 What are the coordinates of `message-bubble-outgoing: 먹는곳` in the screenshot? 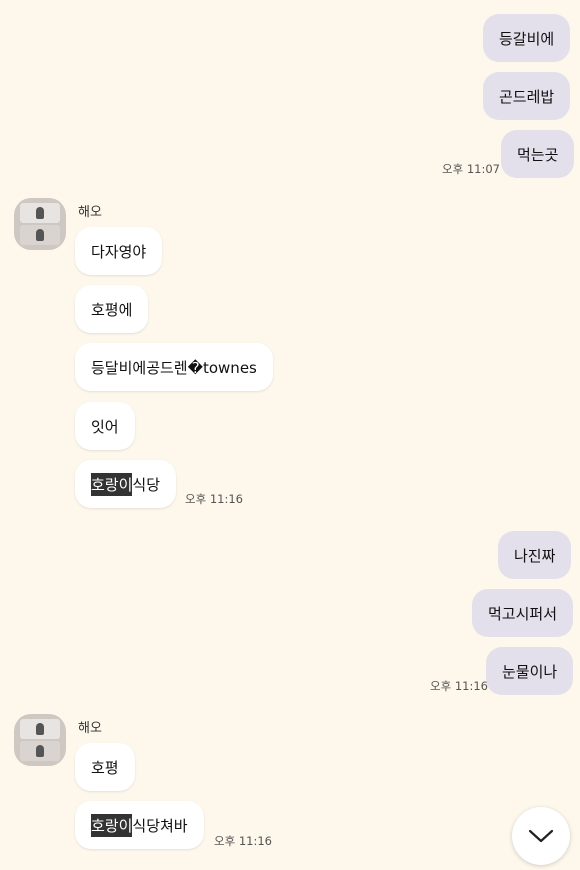 It's located at (538, 154).